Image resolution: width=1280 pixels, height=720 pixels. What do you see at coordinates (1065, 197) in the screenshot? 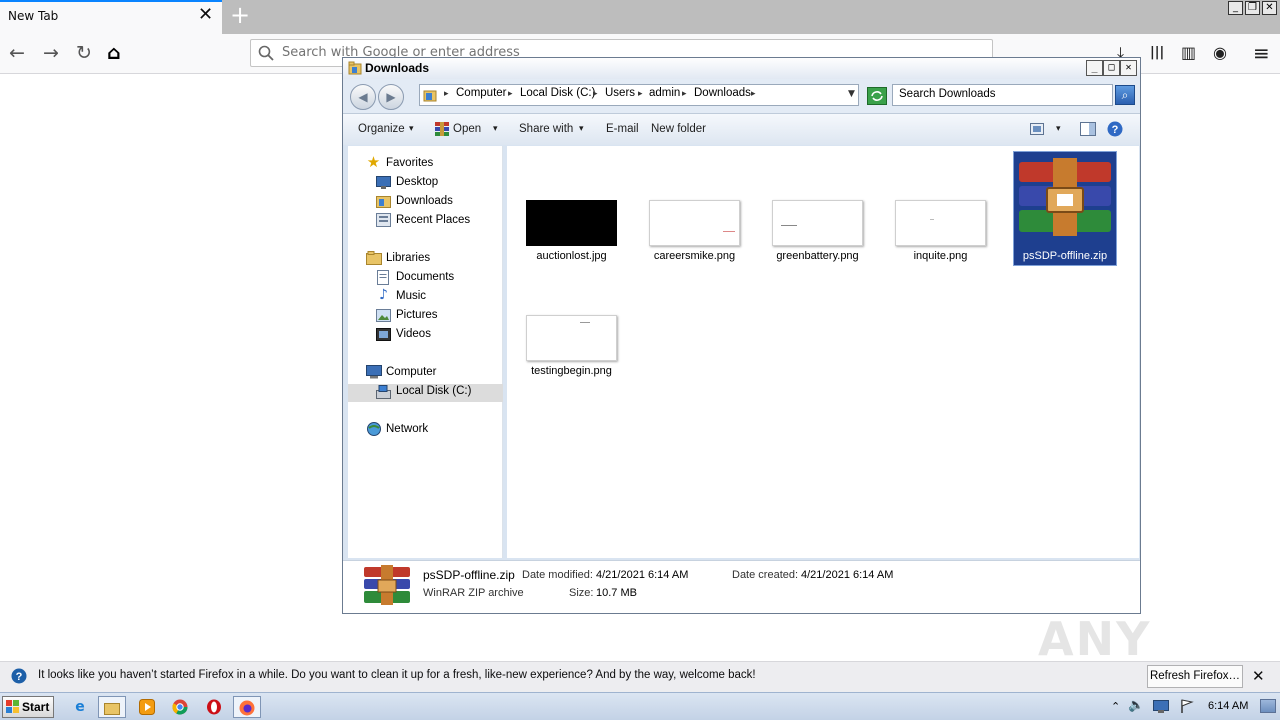
I see `winrar-archive-icon` at bounding box center [1065, 197].